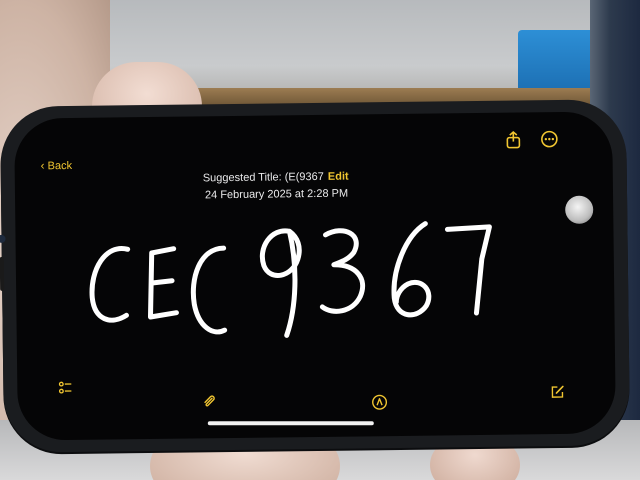 Image resolution: width=640 pixels, height=480 pixels. What do you see at coordinates (579, 209) in the screenshot?
I see `assistive-touch-button` at bounding box center [579, 209].